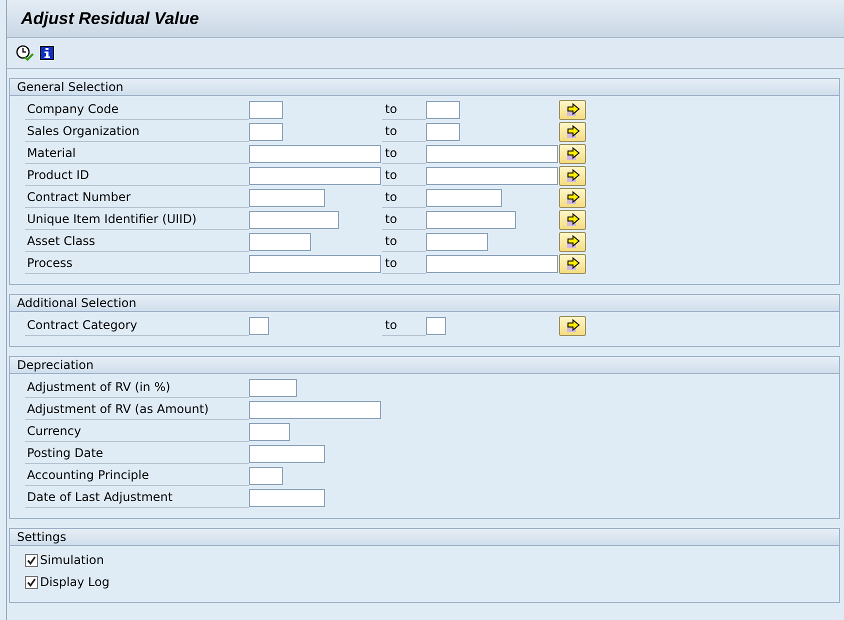 This screenshot has height=620, width=844. What do you see at coordinates (137, 388) in the screenshot?
I see `field-label: Adjustment of RV (in %)` at bounding box center [137, 388].